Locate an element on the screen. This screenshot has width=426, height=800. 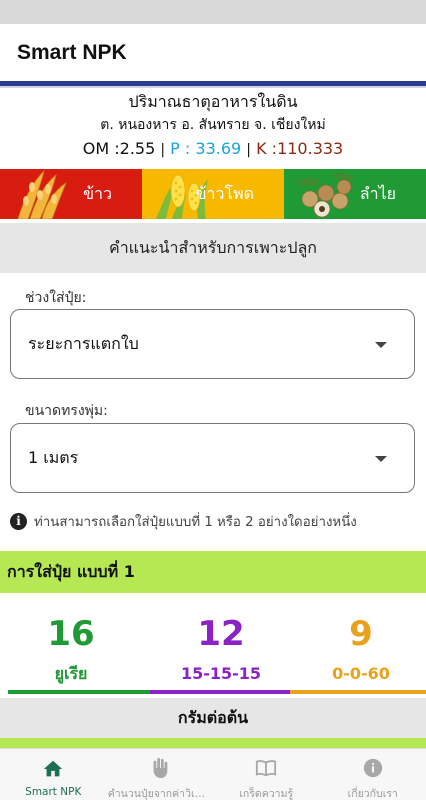
fertilizer-urea: 16 ยูเรีย is located at coordinates (71, 649).